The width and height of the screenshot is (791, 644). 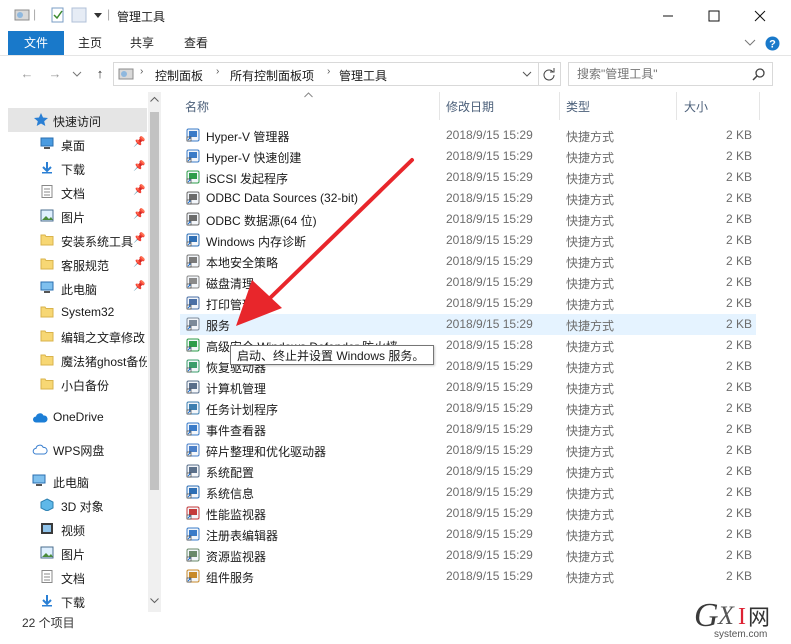 I want to click on expand-ribbon-icon, so click(x=750, y=43).